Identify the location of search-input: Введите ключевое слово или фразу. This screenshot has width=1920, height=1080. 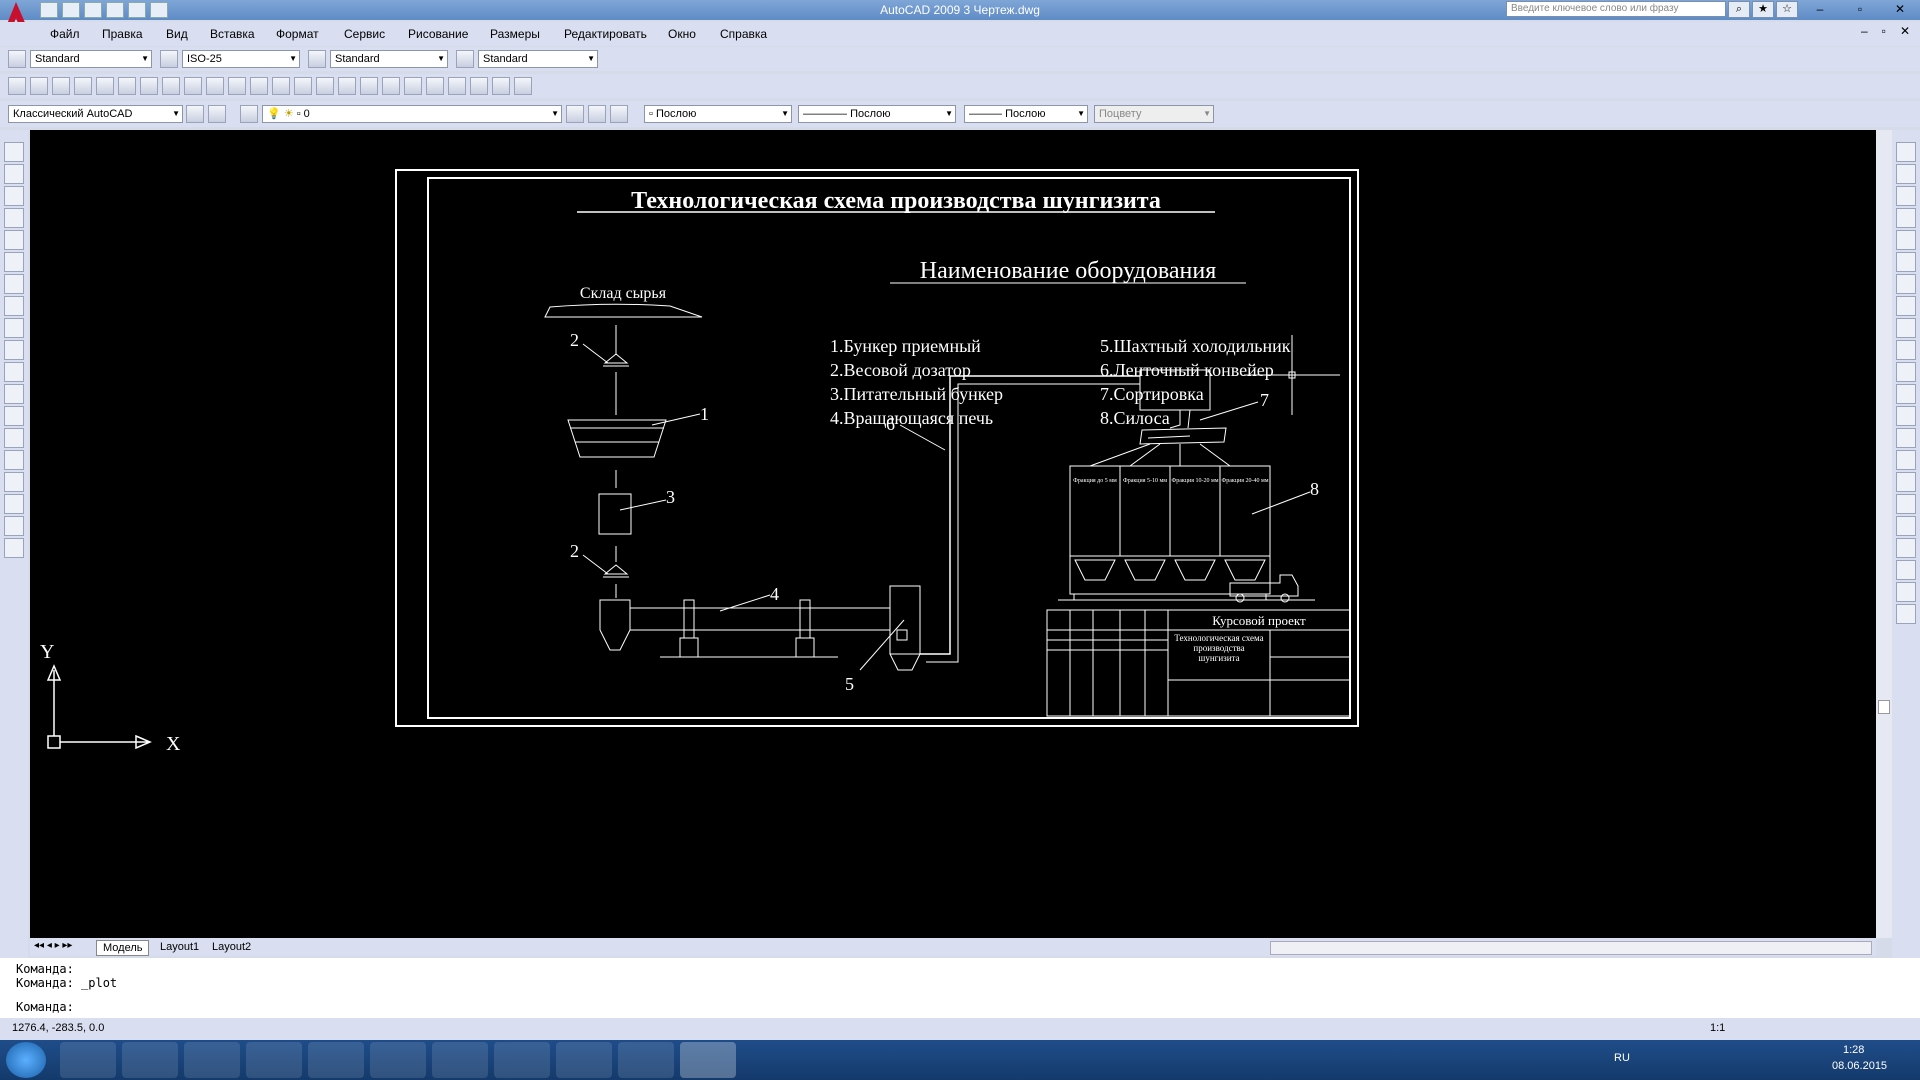
(1616, 9).